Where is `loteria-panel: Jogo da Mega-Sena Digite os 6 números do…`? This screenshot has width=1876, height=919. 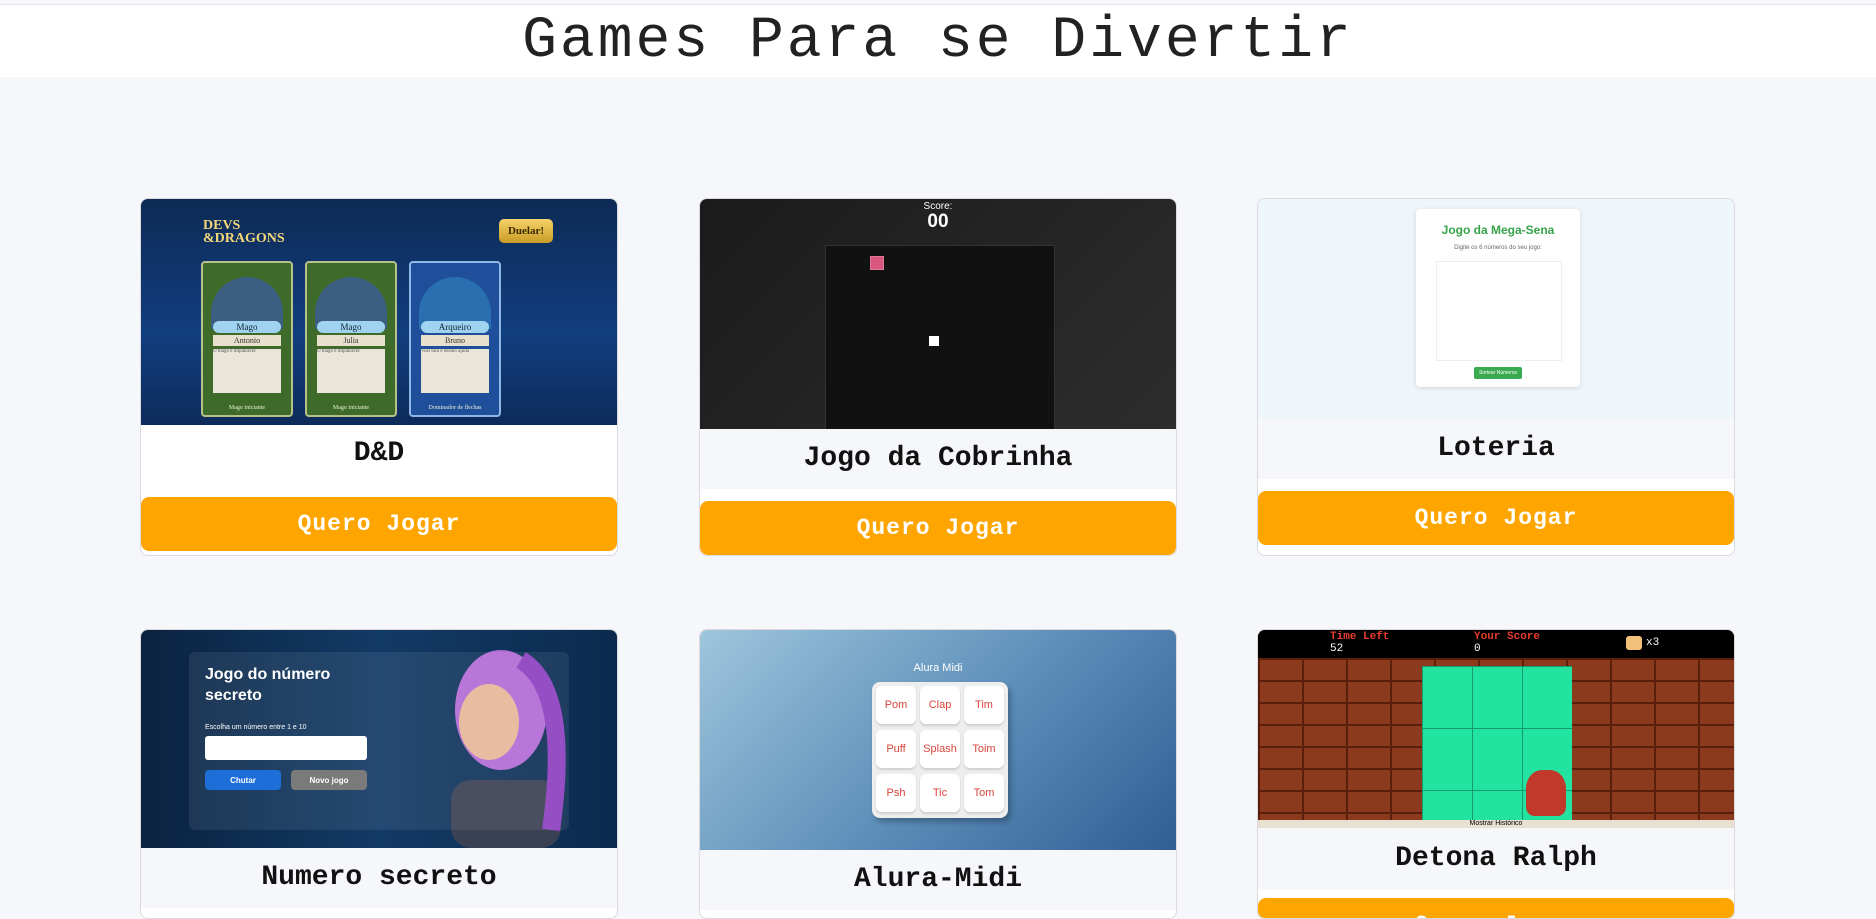 loteria-panel: Jogo da Mega-Sena Digite os 6 números do… is located at coordinates (1498, 298).